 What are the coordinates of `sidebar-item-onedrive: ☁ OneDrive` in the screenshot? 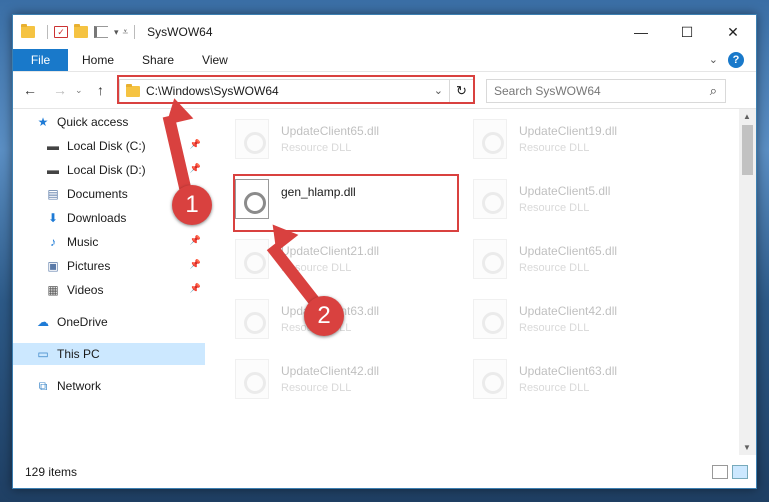 It's located at (109, 322).